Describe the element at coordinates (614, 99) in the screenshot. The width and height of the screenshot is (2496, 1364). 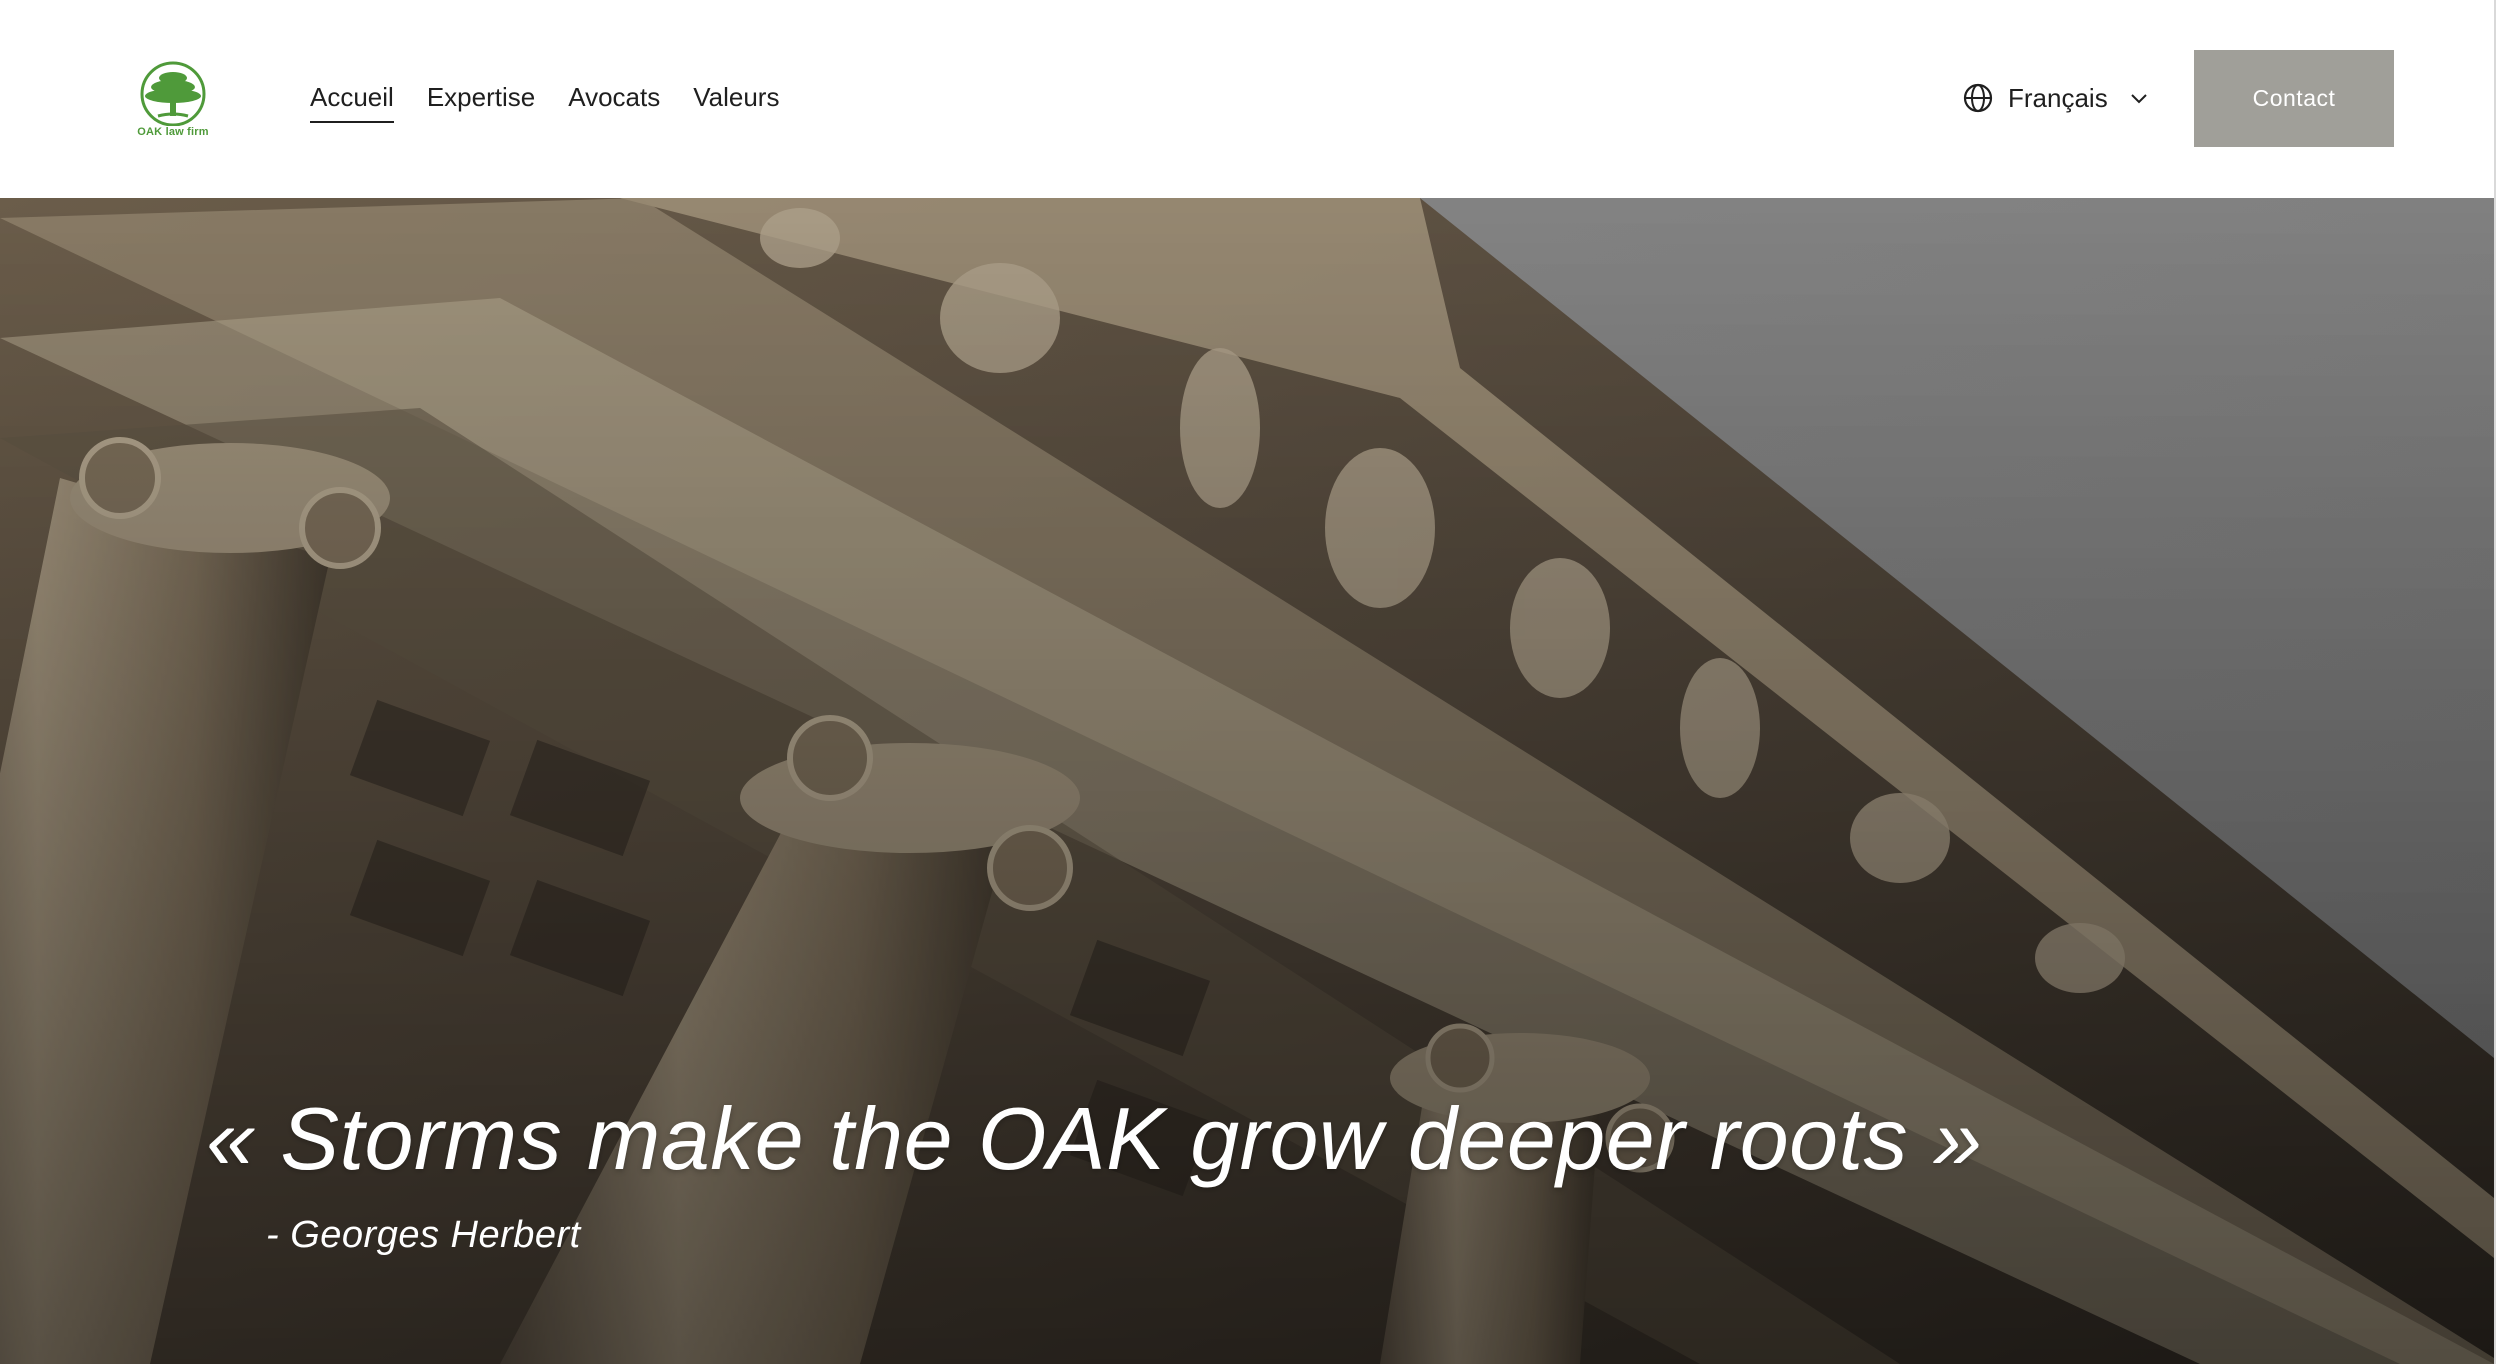
I see `nav-item-avocats: Avocats` at that location.